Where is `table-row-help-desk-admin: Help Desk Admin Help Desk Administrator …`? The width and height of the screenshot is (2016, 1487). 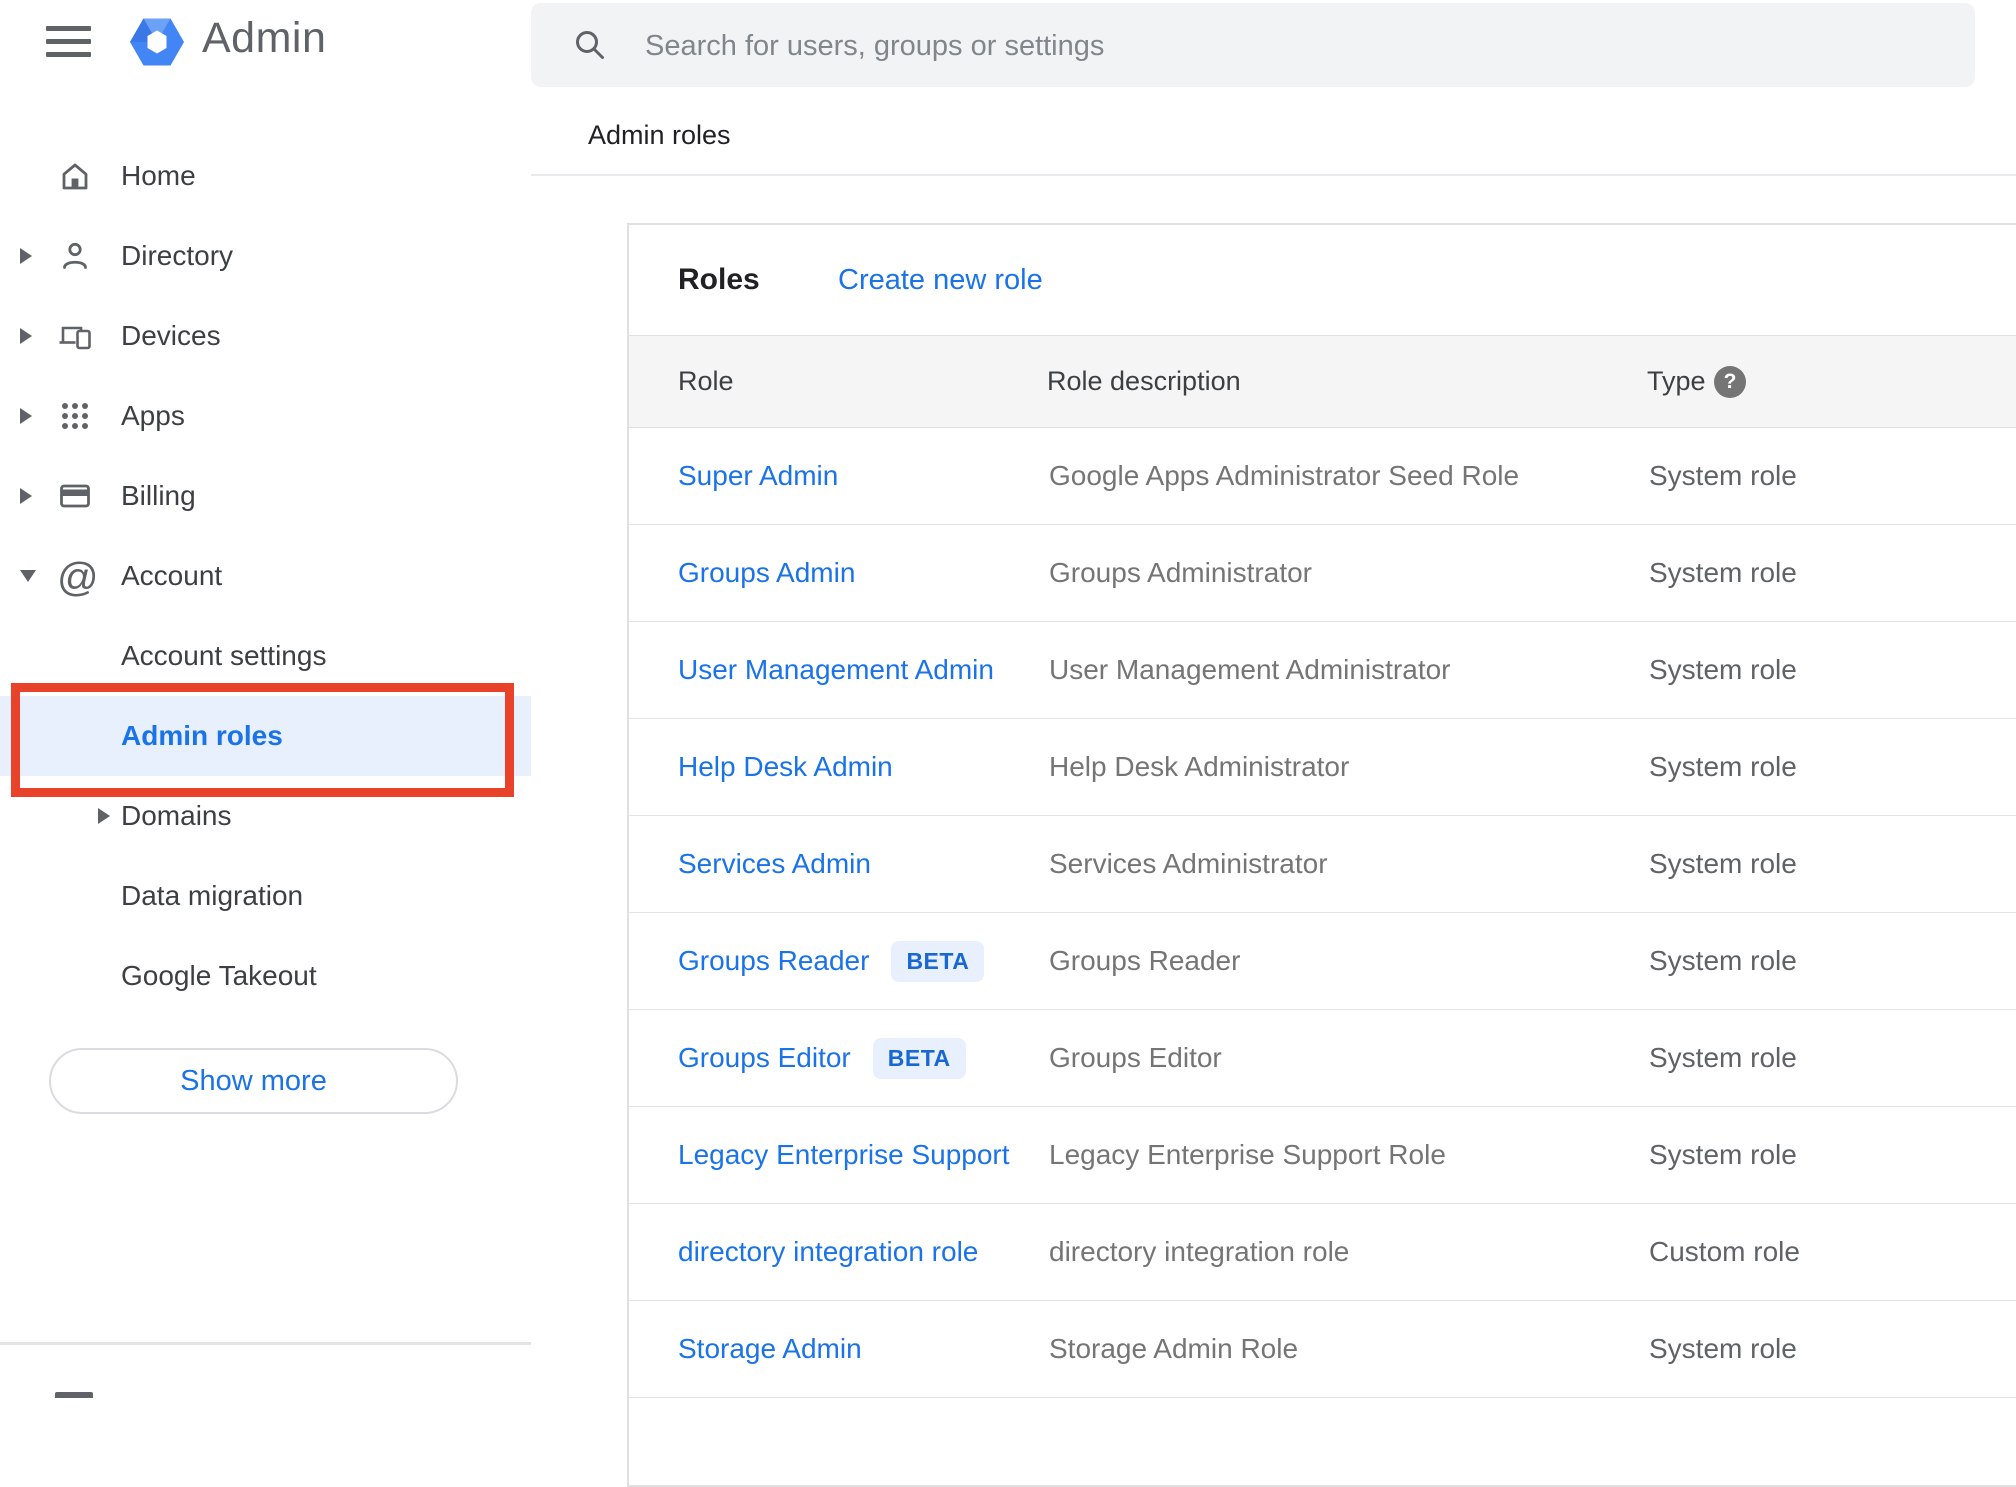 table-row-help-desk-admin: Help Desk Admin Help Desk Administrator … is located at coordinates (1322, 767).